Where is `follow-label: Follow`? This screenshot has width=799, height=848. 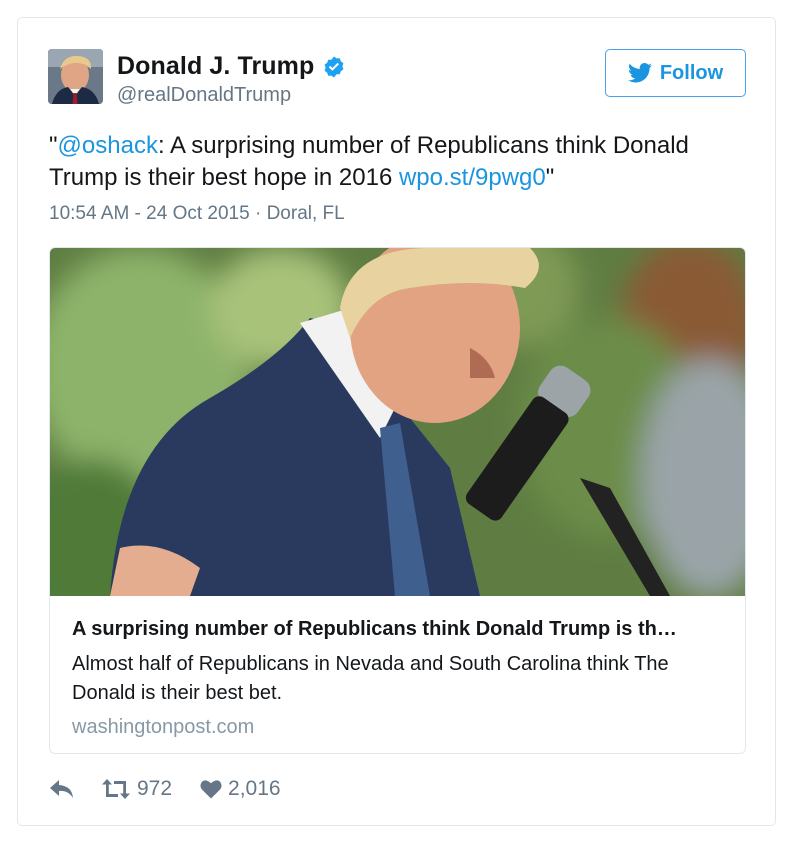
follow-label: Follow is located at coordinates (691, 72).